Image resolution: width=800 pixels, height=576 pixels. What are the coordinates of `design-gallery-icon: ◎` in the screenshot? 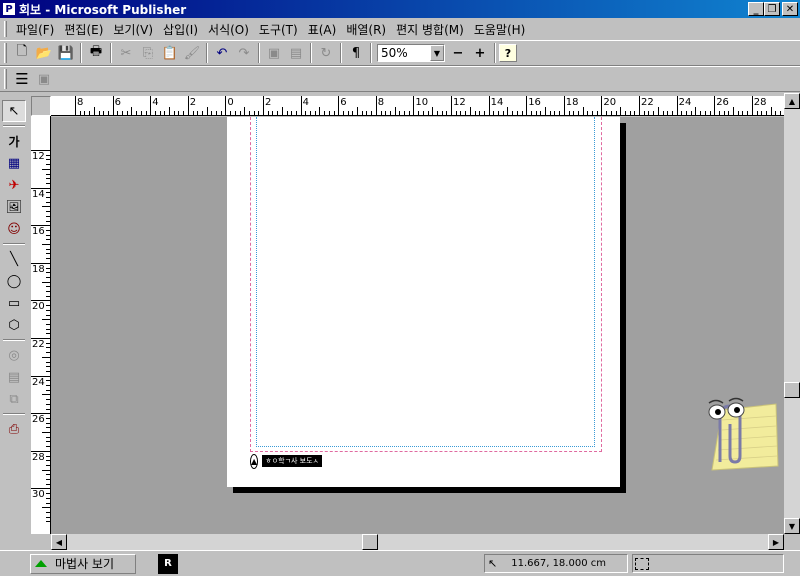 It's located at (14, 355).